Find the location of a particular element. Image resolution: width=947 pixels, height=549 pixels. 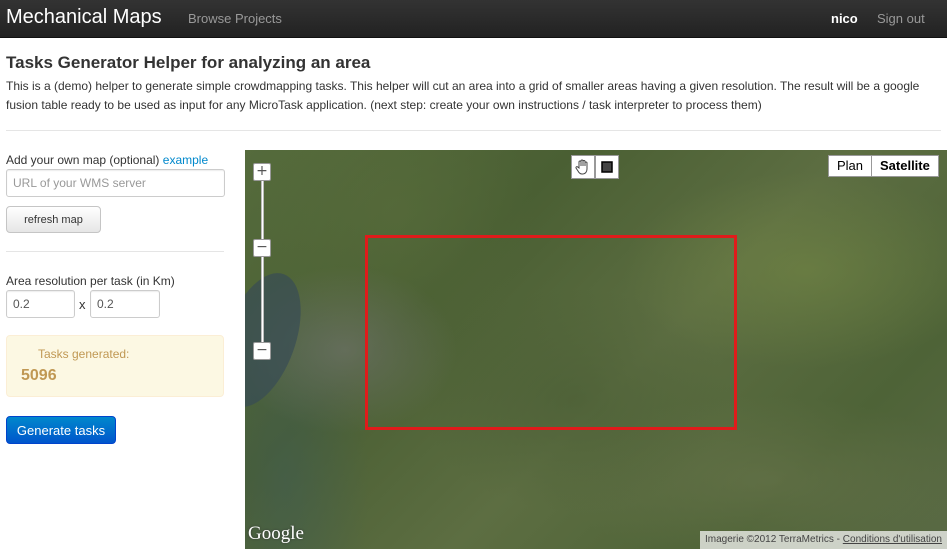

generate-tasks-button: Generate tasks is located at coordinates (61, 430).